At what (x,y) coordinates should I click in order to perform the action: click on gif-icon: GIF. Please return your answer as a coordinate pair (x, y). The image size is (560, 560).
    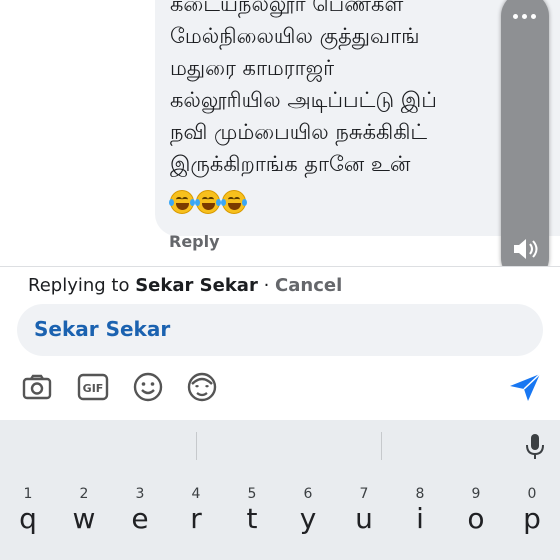
    Looking at the image, I should click on (93, 387).